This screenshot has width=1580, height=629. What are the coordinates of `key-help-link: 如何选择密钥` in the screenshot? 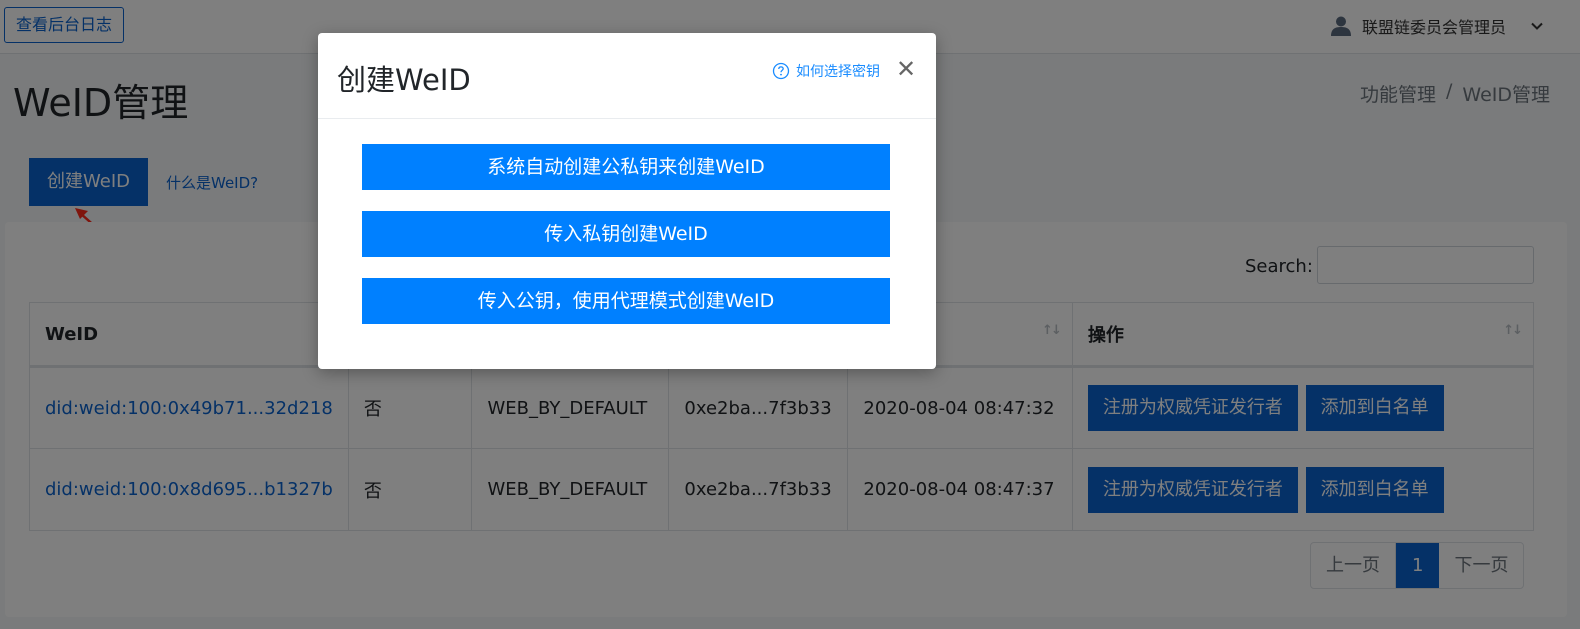 It's located at (826, 71).